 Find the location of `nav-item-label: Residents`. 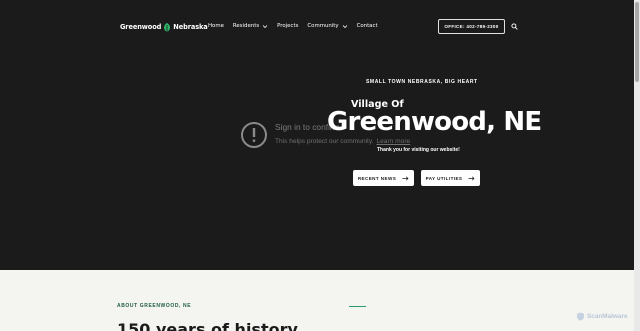

nav-item-label: Residents is located at coordinates (246, 26).